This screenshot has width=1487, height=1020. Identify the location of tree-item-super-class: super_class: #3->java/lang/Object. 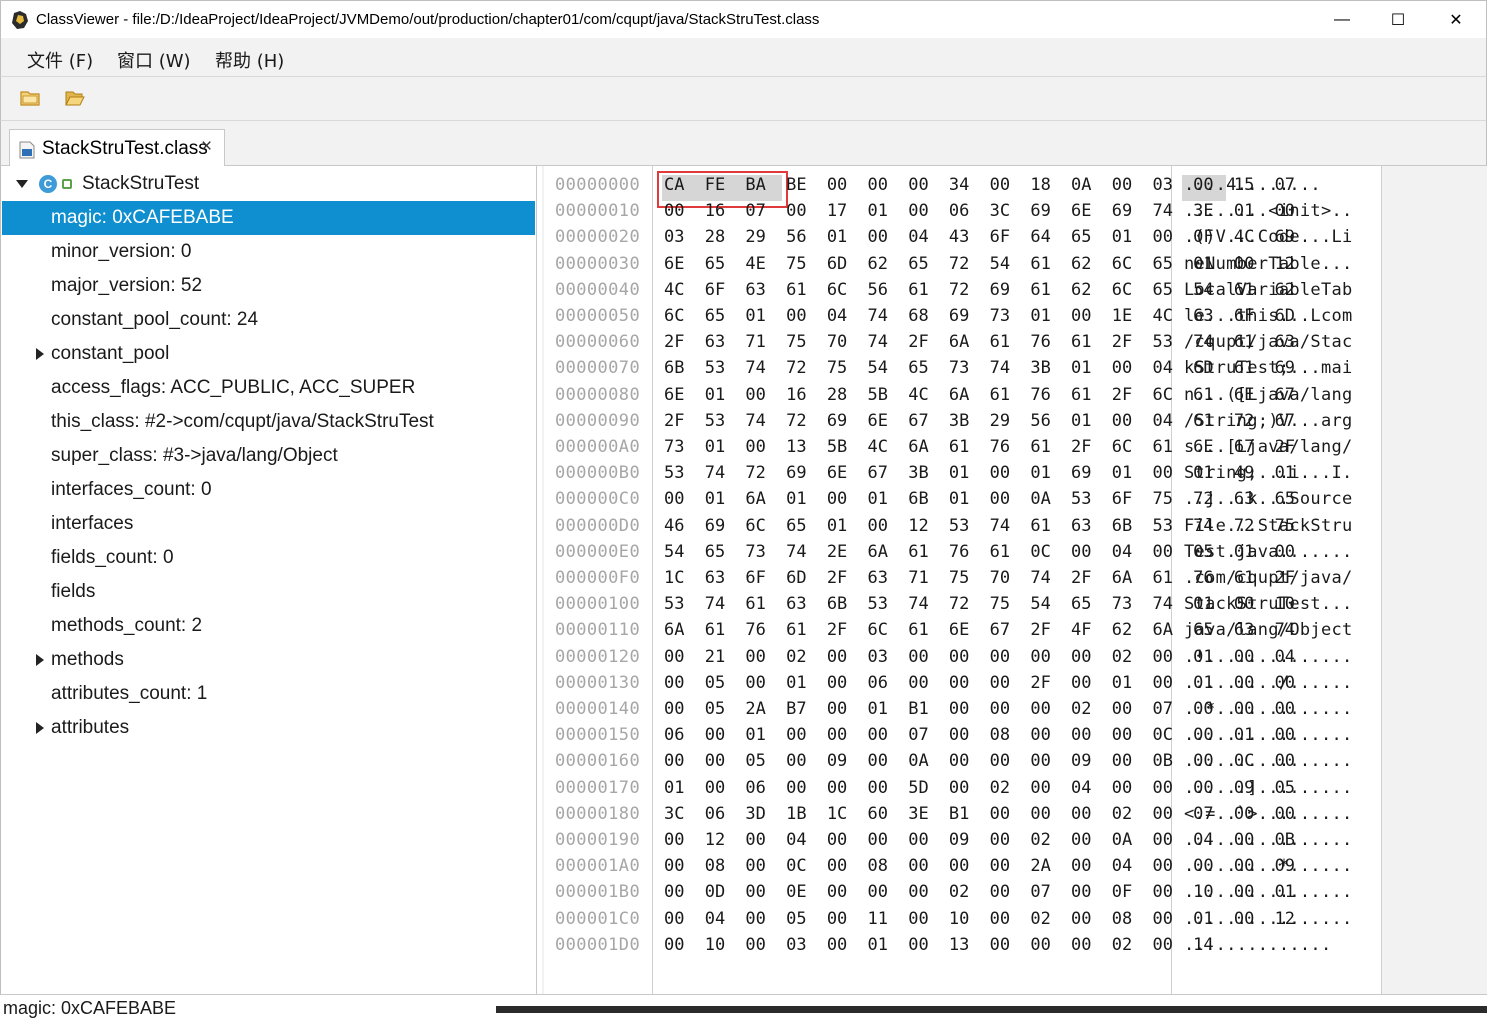
(268, 456).